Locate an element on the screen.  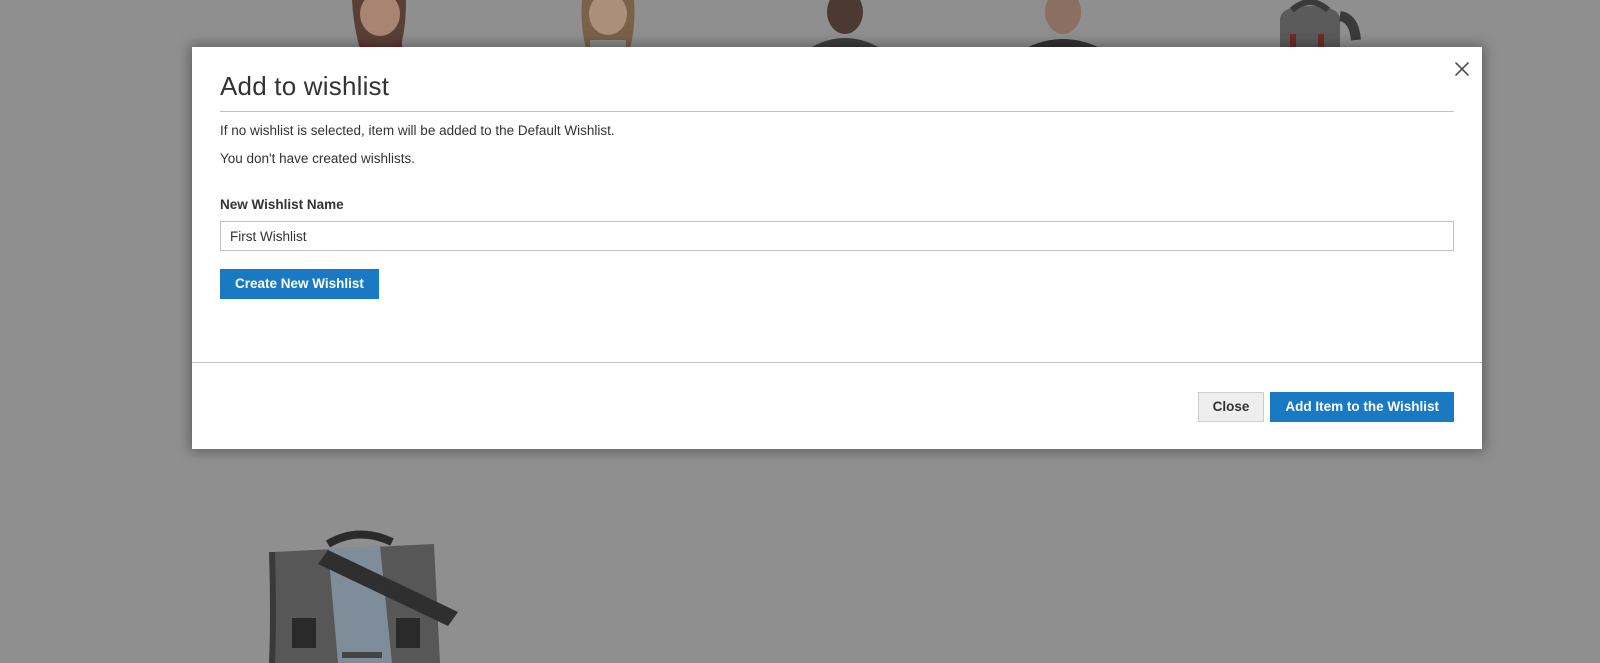
new-wishlist-name-label: New Wishlist Name is located at coordinates (282, 204).